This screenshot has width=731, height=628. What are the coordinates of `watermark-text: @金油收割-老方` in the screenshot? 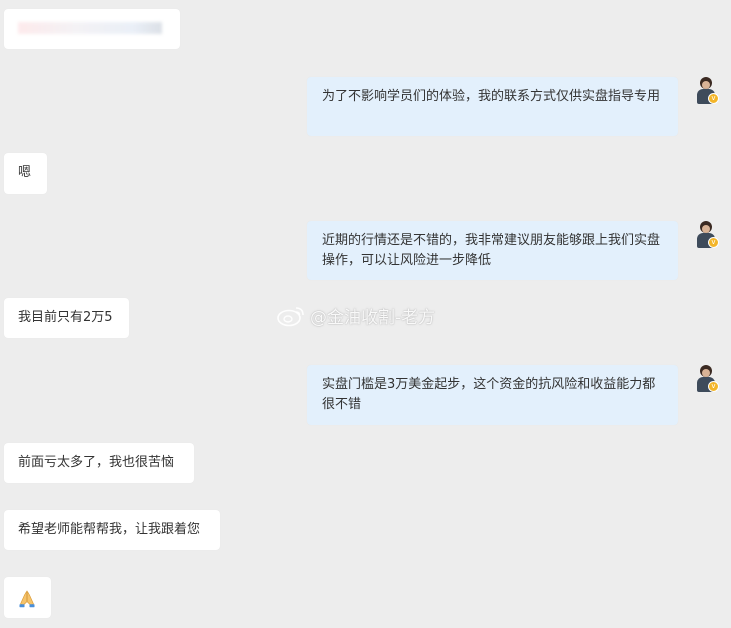 It's located at (373, 317).